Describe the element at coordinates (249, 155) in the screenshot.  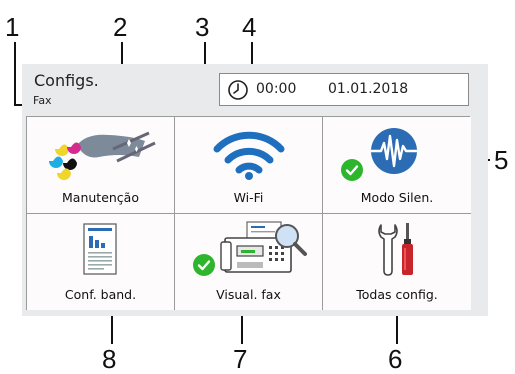
I see `wifi-icon` at that location.